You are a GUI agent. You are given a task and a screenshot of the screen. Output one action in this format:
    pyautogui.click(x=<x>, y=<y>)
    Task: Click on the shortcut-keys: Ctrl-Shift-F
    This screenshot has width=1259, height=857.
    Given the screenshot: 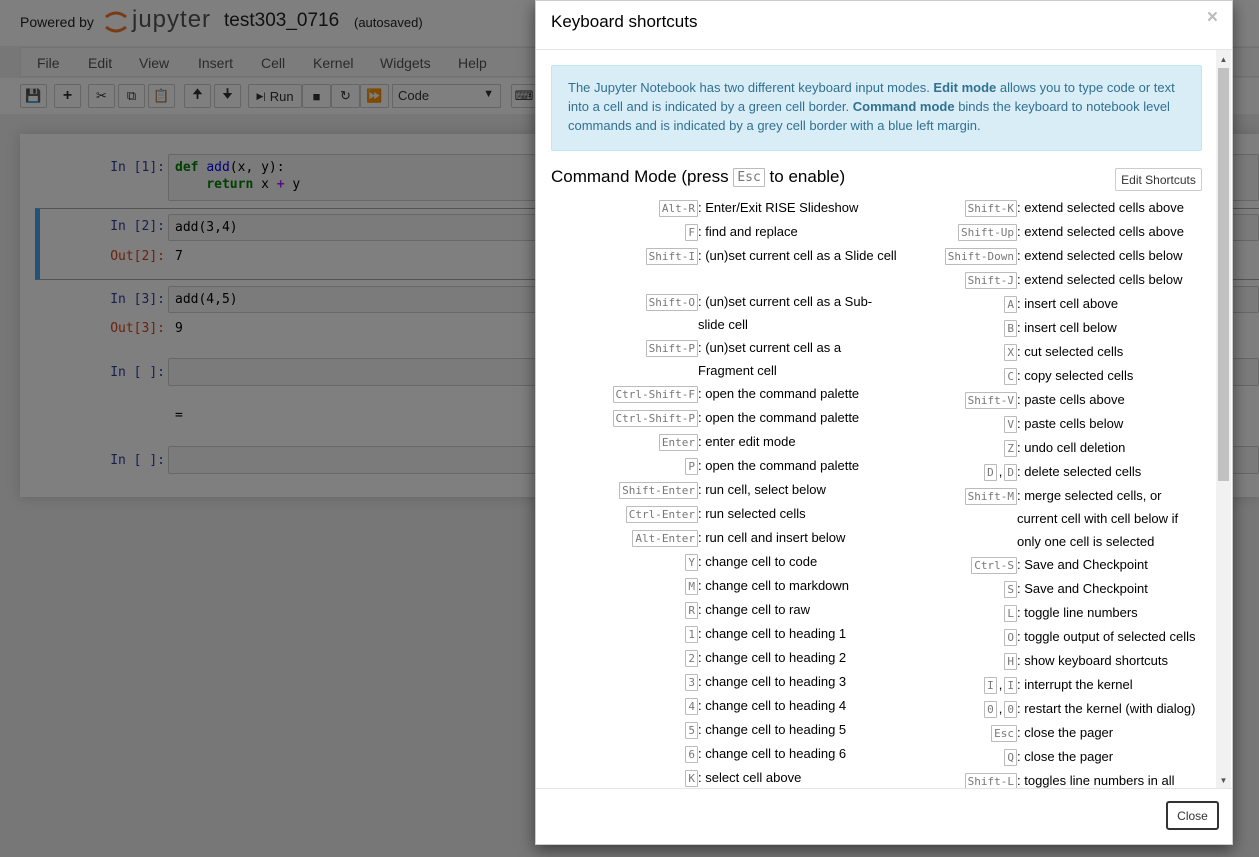 What is the action you would take?
    pyautogui.click(x=617, y=393)
    